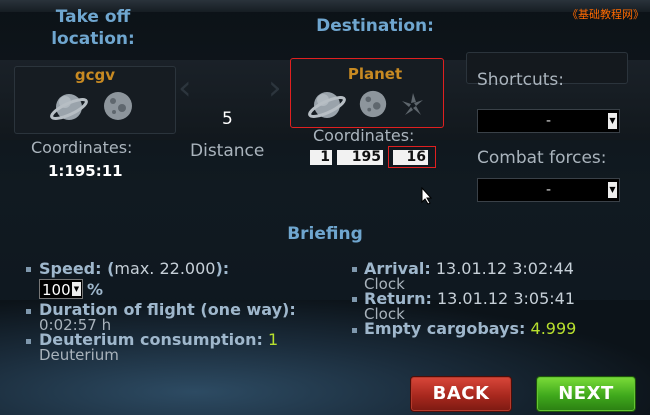  I want to click on speed-select: 100 ▼, so click(61, 289).